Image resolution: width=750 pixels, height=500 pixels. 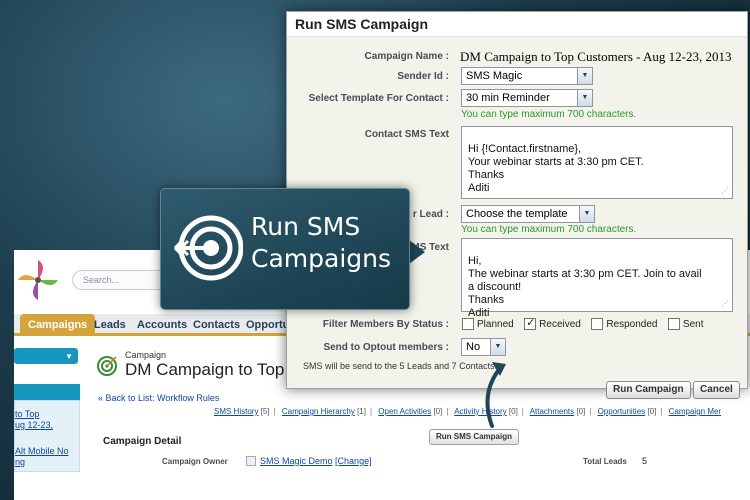 I want to click on sidebar-link: to Top, so click(x=27, y=414).